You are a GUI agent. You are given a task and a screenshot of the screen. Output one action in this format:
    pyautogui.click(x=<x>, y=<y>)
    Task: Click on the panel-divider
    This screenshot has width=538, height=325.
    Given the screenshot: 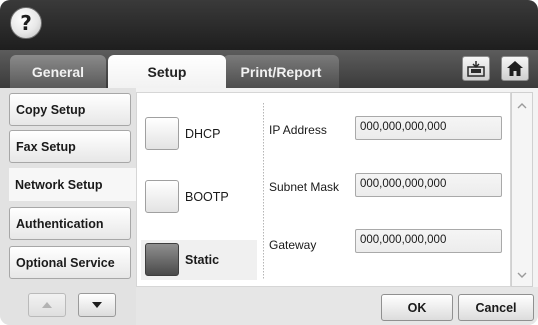 What is the action you would take?
    pyautogui.click(x=263, y=191)
    